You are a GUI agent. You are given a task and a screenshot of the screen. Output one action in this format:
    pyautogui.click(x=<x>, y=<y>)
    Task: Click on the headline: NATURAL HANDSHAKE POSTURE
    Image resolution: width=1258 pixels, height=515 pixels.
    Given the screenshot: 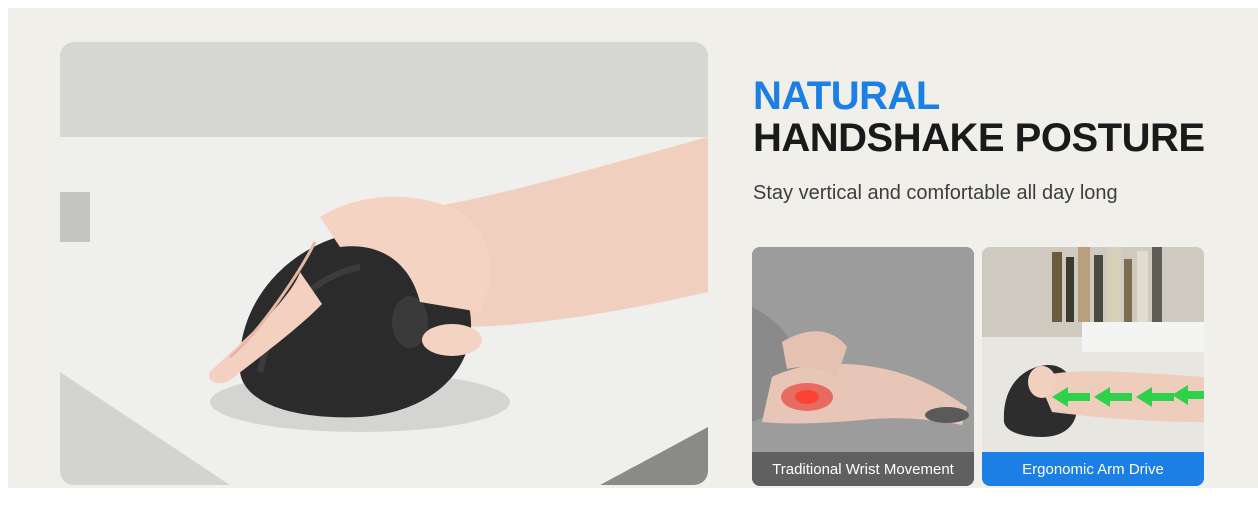 What is the action you would take?
    pyautogui.click(x=979, y=117)
    